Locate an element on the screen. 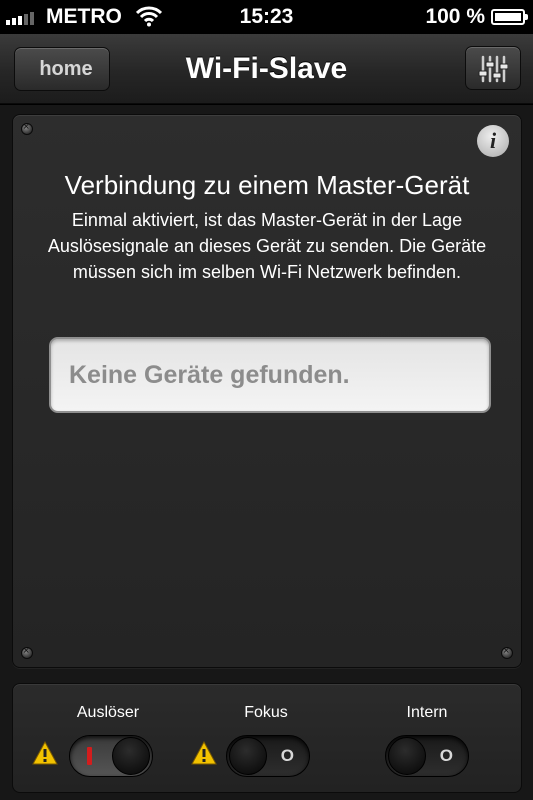  device-list-empty-text: Keine Geräte gefunden. is located at coordinates (209, 374).